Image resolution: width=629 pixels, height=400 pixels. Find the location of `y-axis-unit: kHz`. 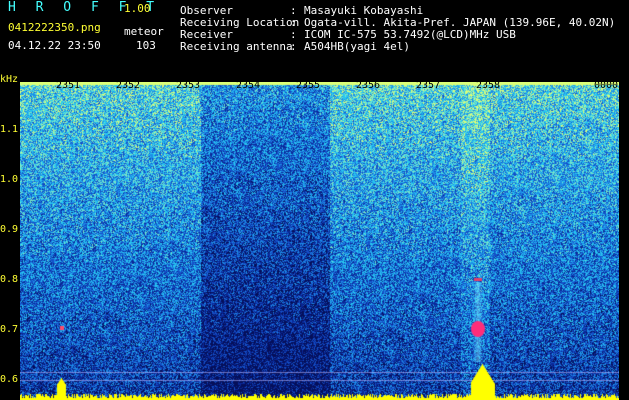

y-axis-unit: kHz is located at coordinates (9, 79).